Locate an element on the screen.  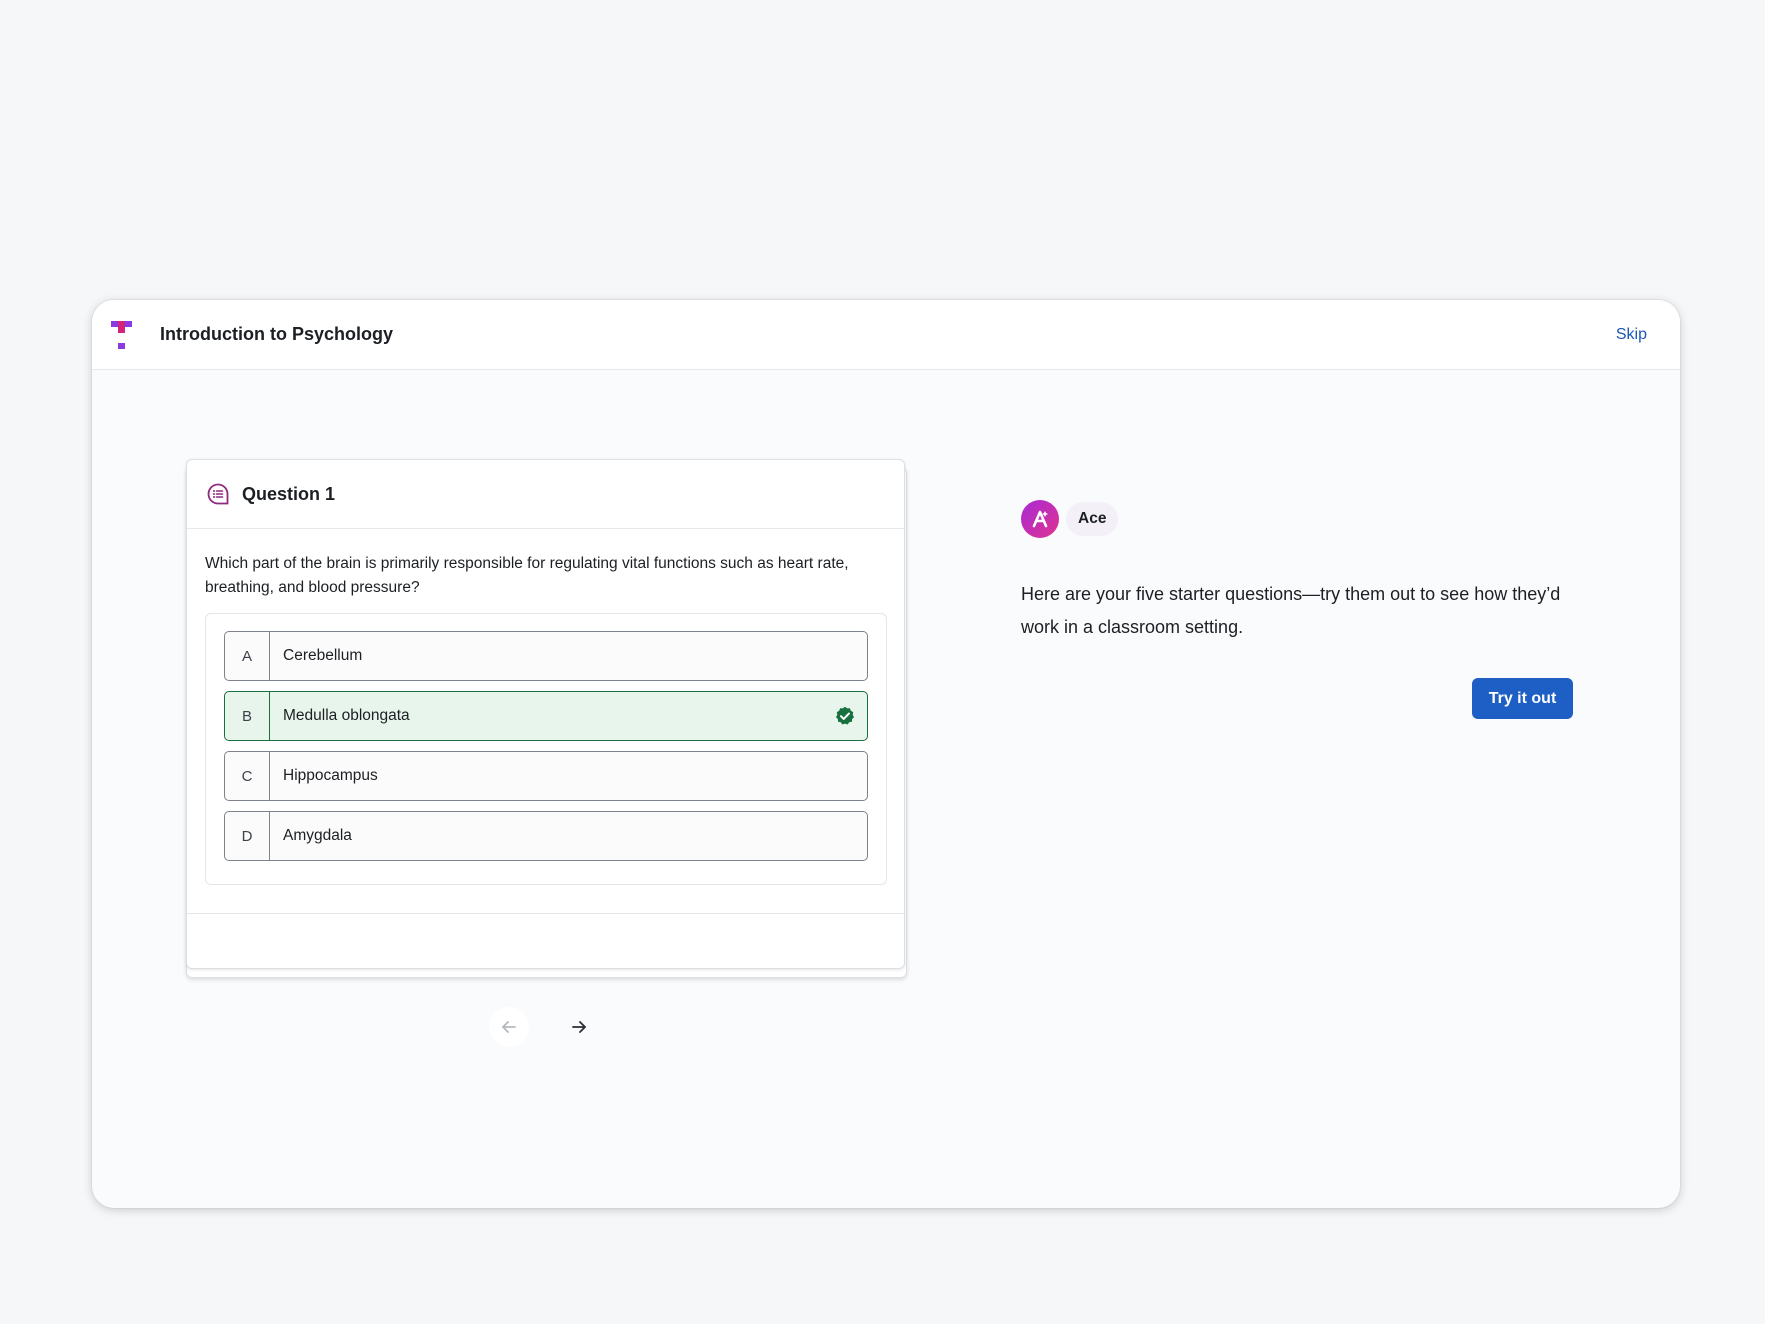
question-card-header: Question 1 is located at coordinates (545, 494).